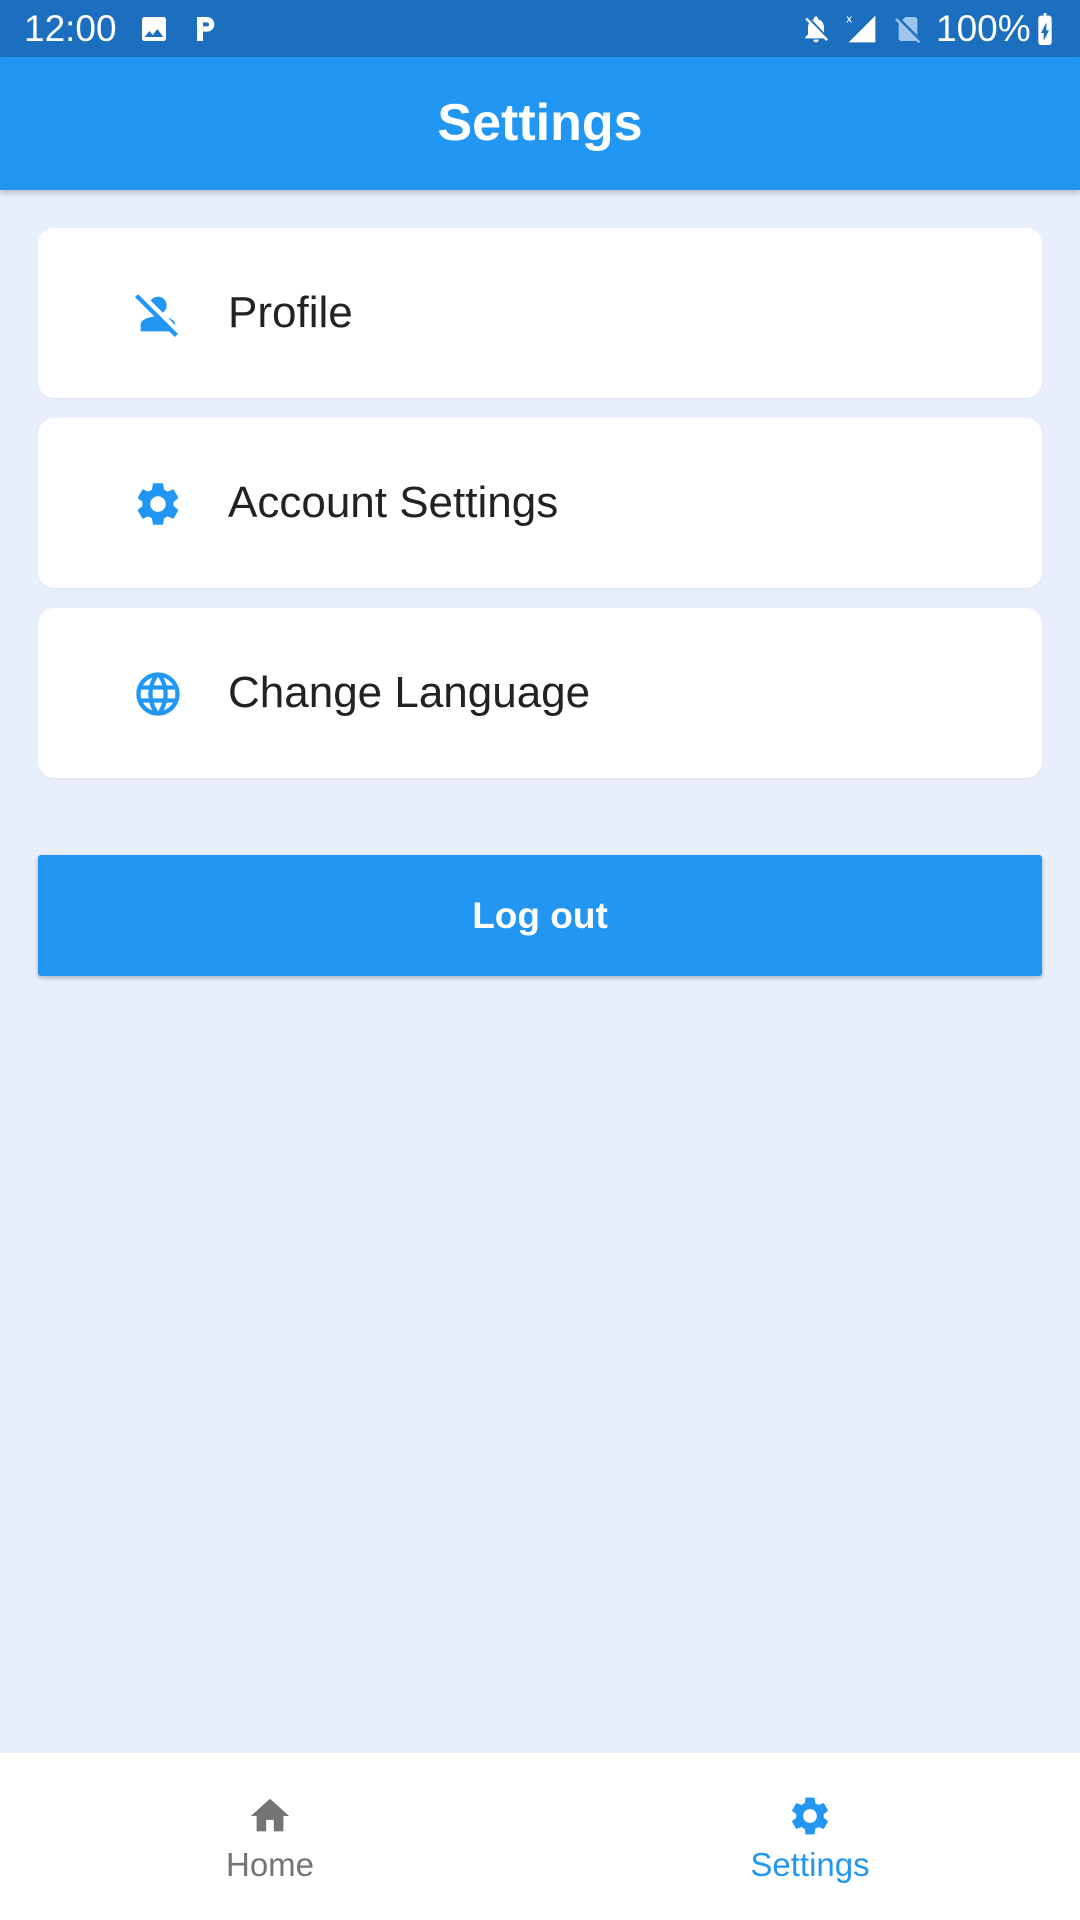  What do you see at coordinates (816, 29) in the screenshot?
I see `notifications-off-icon` at bounding box center [816, 29].